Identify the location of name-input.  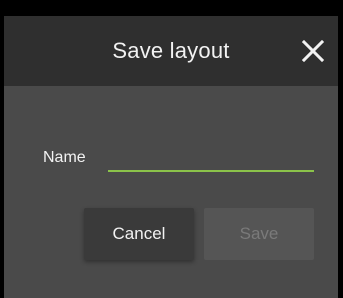
(211, 159).